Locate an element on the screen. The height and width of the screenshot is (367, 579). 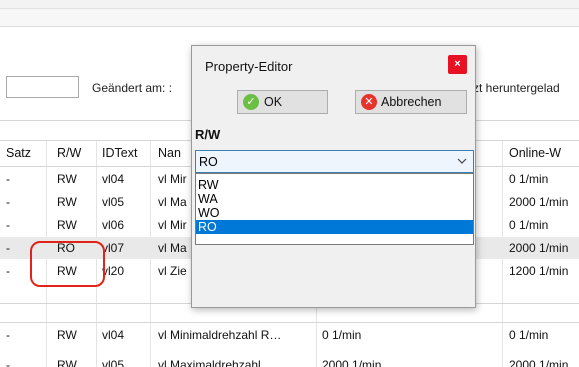
col-header-name: Nan is located at coordinates (169, 153).